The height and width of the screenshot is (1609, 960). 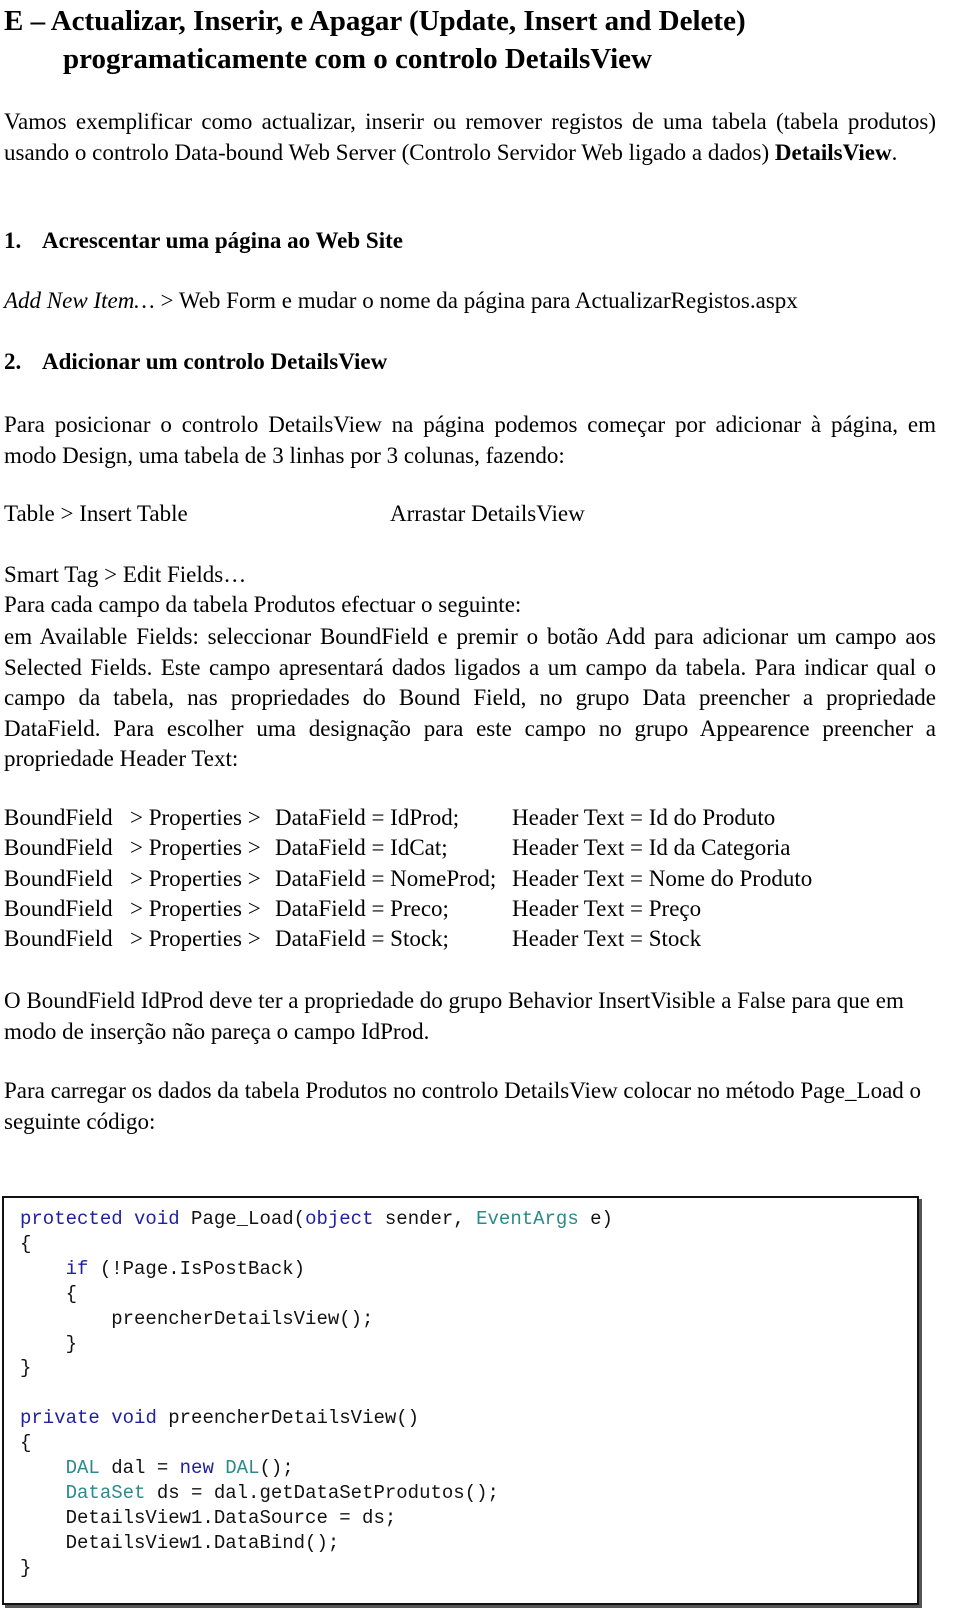 What do you see at coordinates (203, 240) in the screenshot?
I see `section-1-heading: 1. Acrescentar uma página ao Web Site` at bounding box center [203, 240].